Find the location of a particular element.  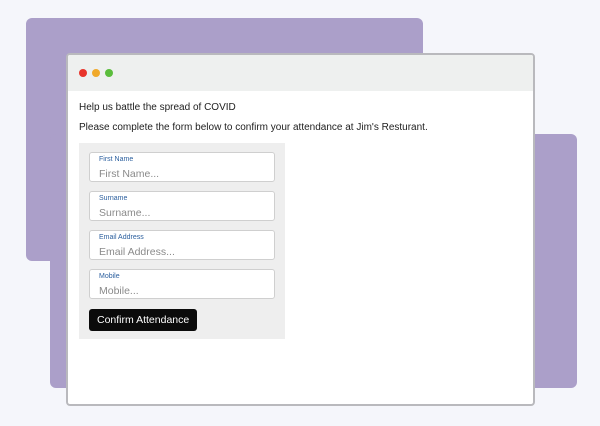

email-field: Email Address is located at coordinates (182, 245).